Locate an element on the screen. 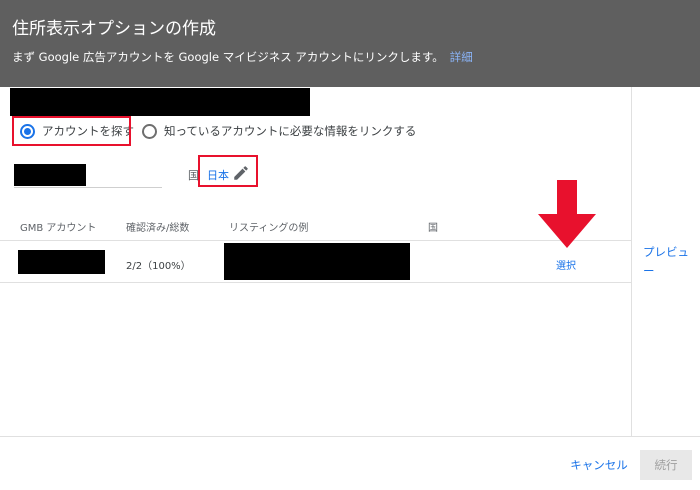 This screenshot has height=490, width=700. redacted-listing-example is located at coordinates (317, 261).